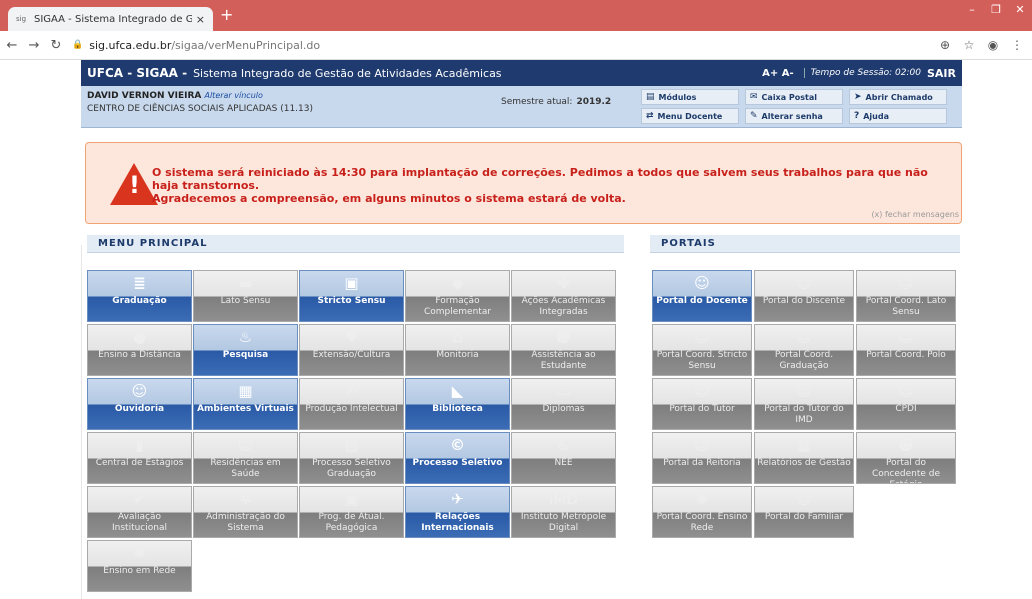  What do you see at coordinates (200, 19) in the screenshot?
I see `tab-close-icon: ×` at bounding box center [200, 19].